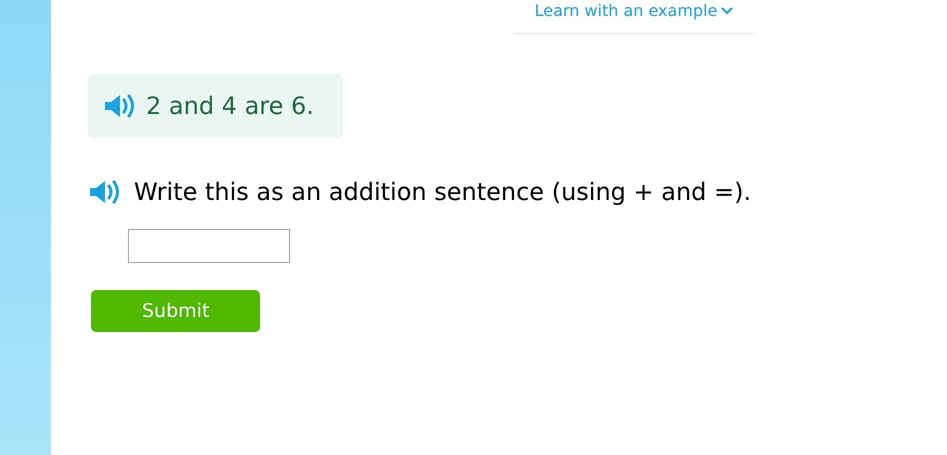  What do you see at coordinates (175, 311) in the screenshot?
I see `submit-button: Submit` at bounding box center [175, 311].